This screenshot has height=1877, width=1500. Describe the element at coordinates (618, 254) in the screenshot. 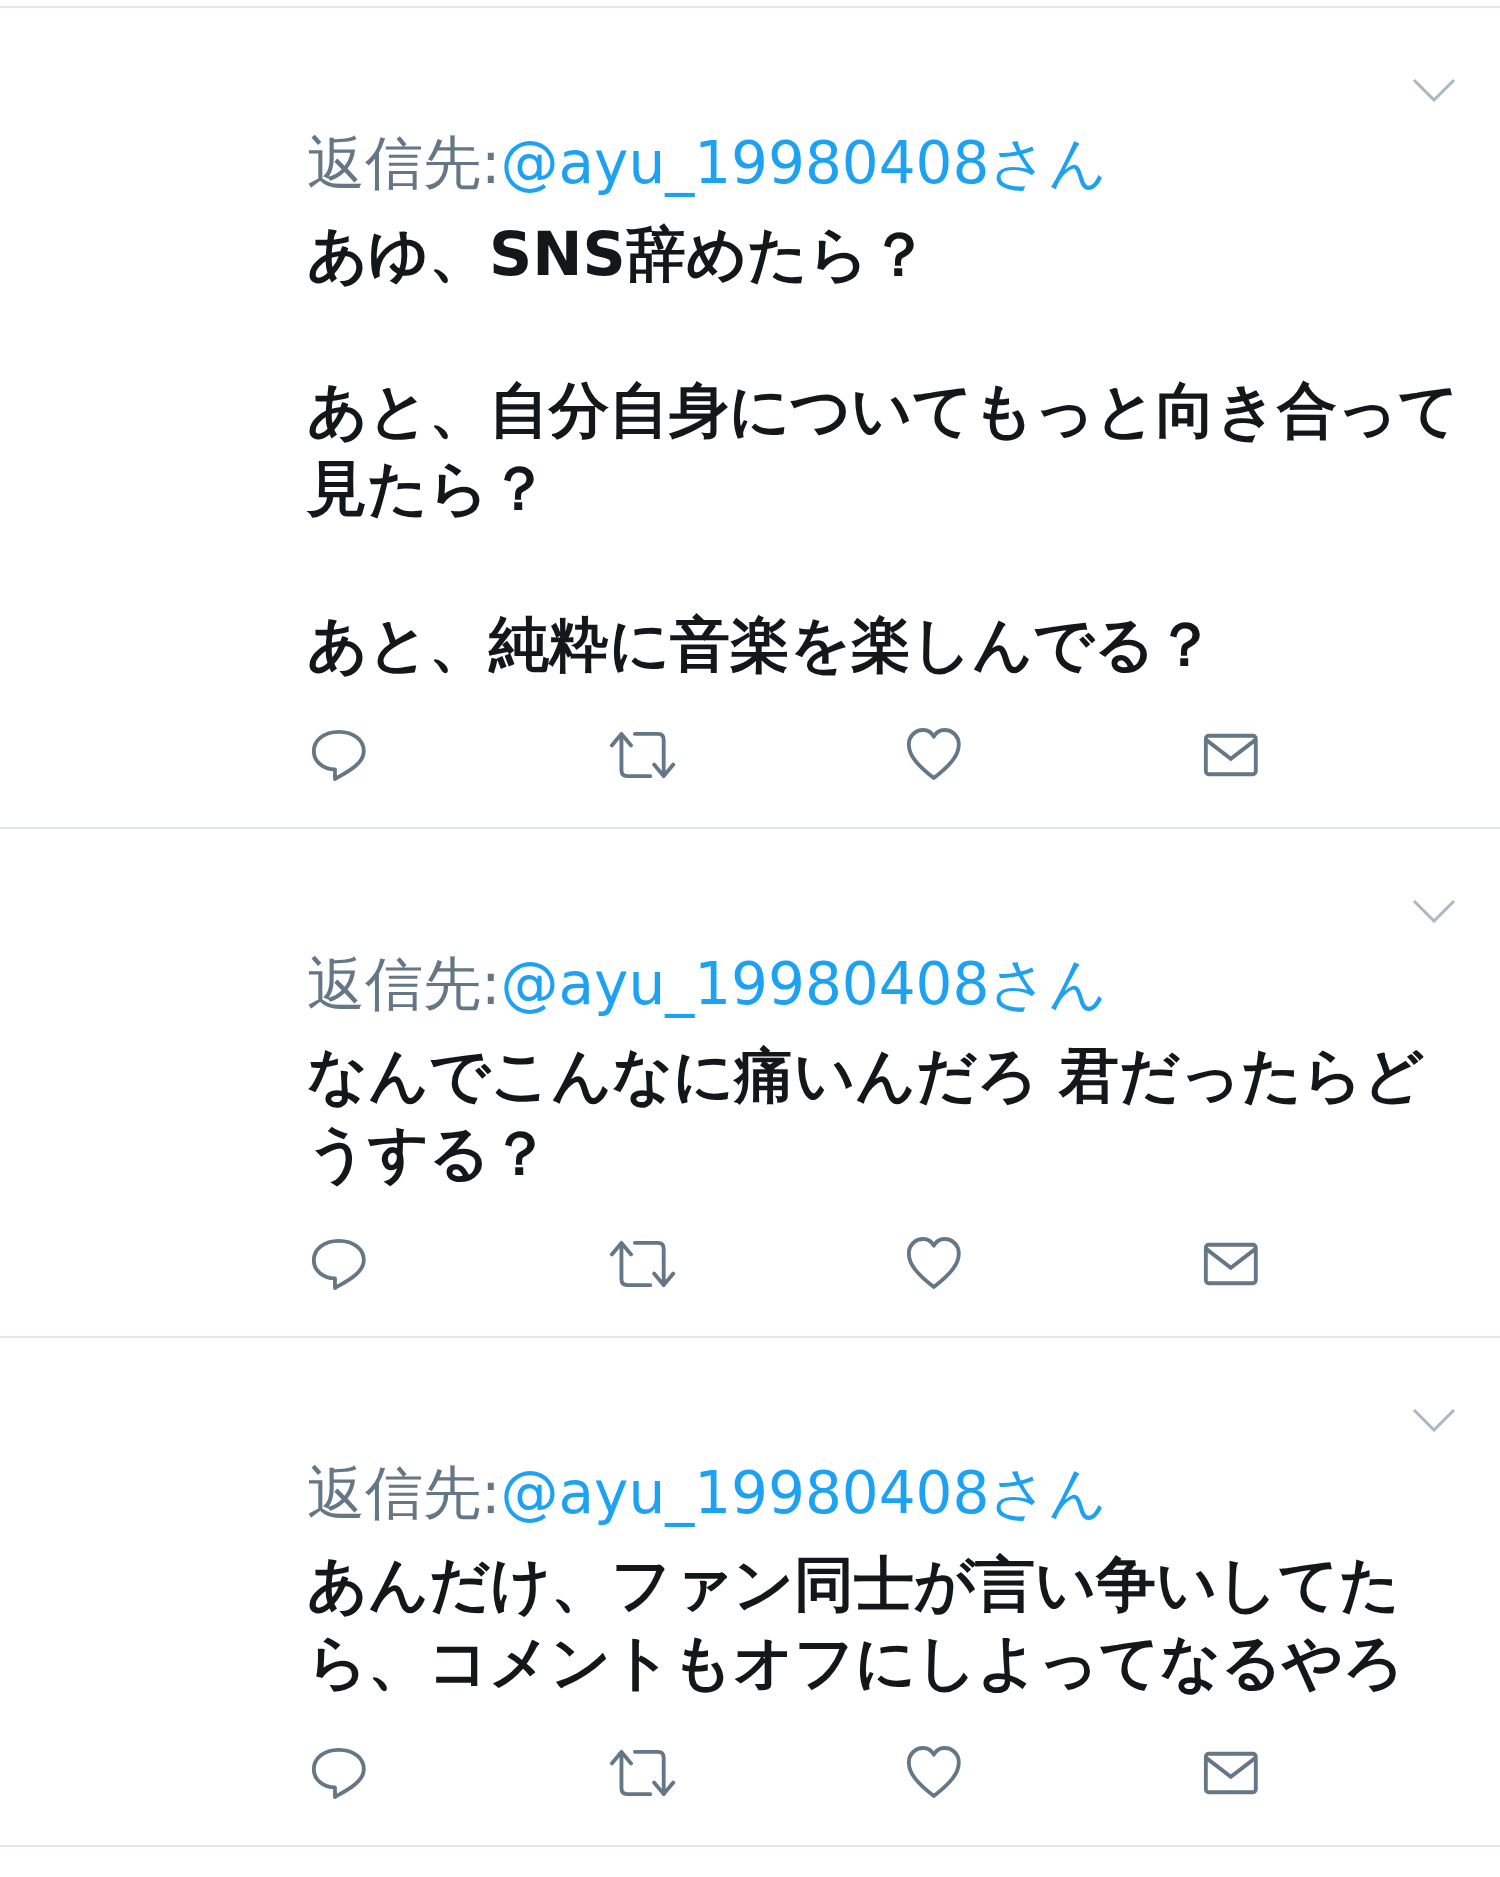

I see `tweet-text: あゆ、SNS辞めたら？` at that location.